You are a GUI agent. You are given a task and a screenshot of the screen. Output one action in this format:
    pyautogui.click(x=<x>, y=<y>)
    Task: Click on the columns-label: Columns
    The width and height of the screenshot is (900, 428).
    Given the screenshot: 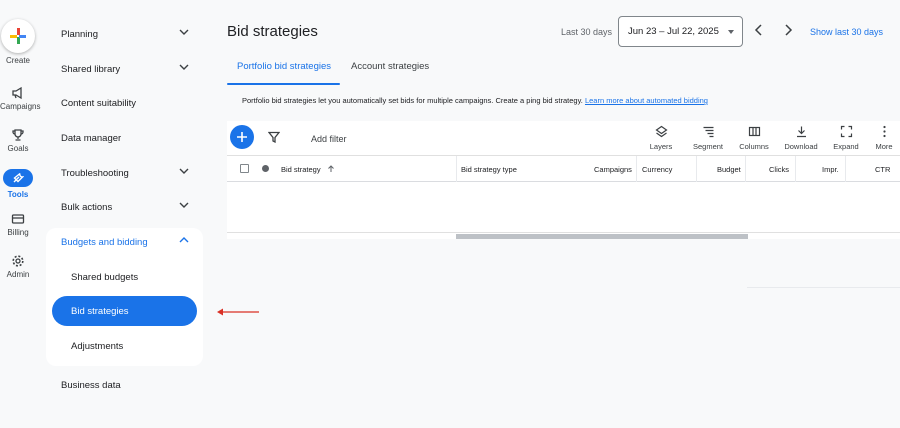 What is the action you would take?
    pyautogui.click(x=754, y=146)
    